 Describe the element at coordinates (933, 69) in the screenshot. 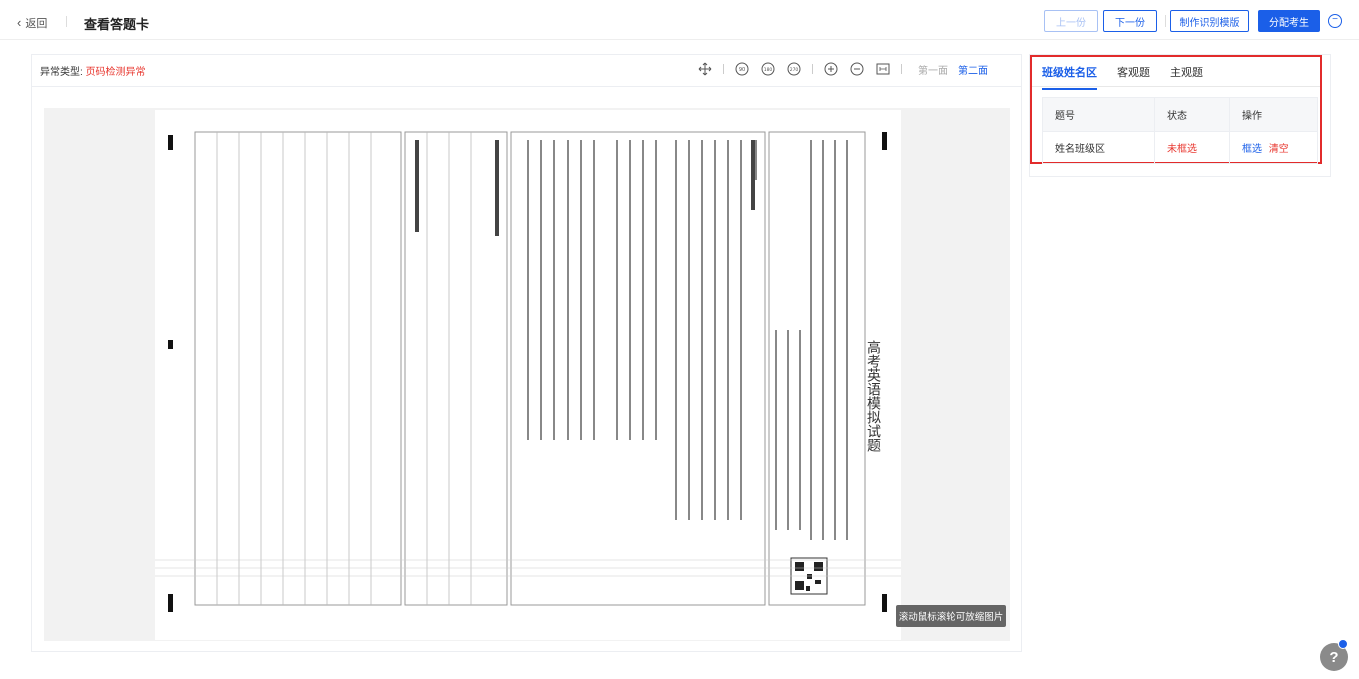

I see `side-one-link: 第一面` at that location.